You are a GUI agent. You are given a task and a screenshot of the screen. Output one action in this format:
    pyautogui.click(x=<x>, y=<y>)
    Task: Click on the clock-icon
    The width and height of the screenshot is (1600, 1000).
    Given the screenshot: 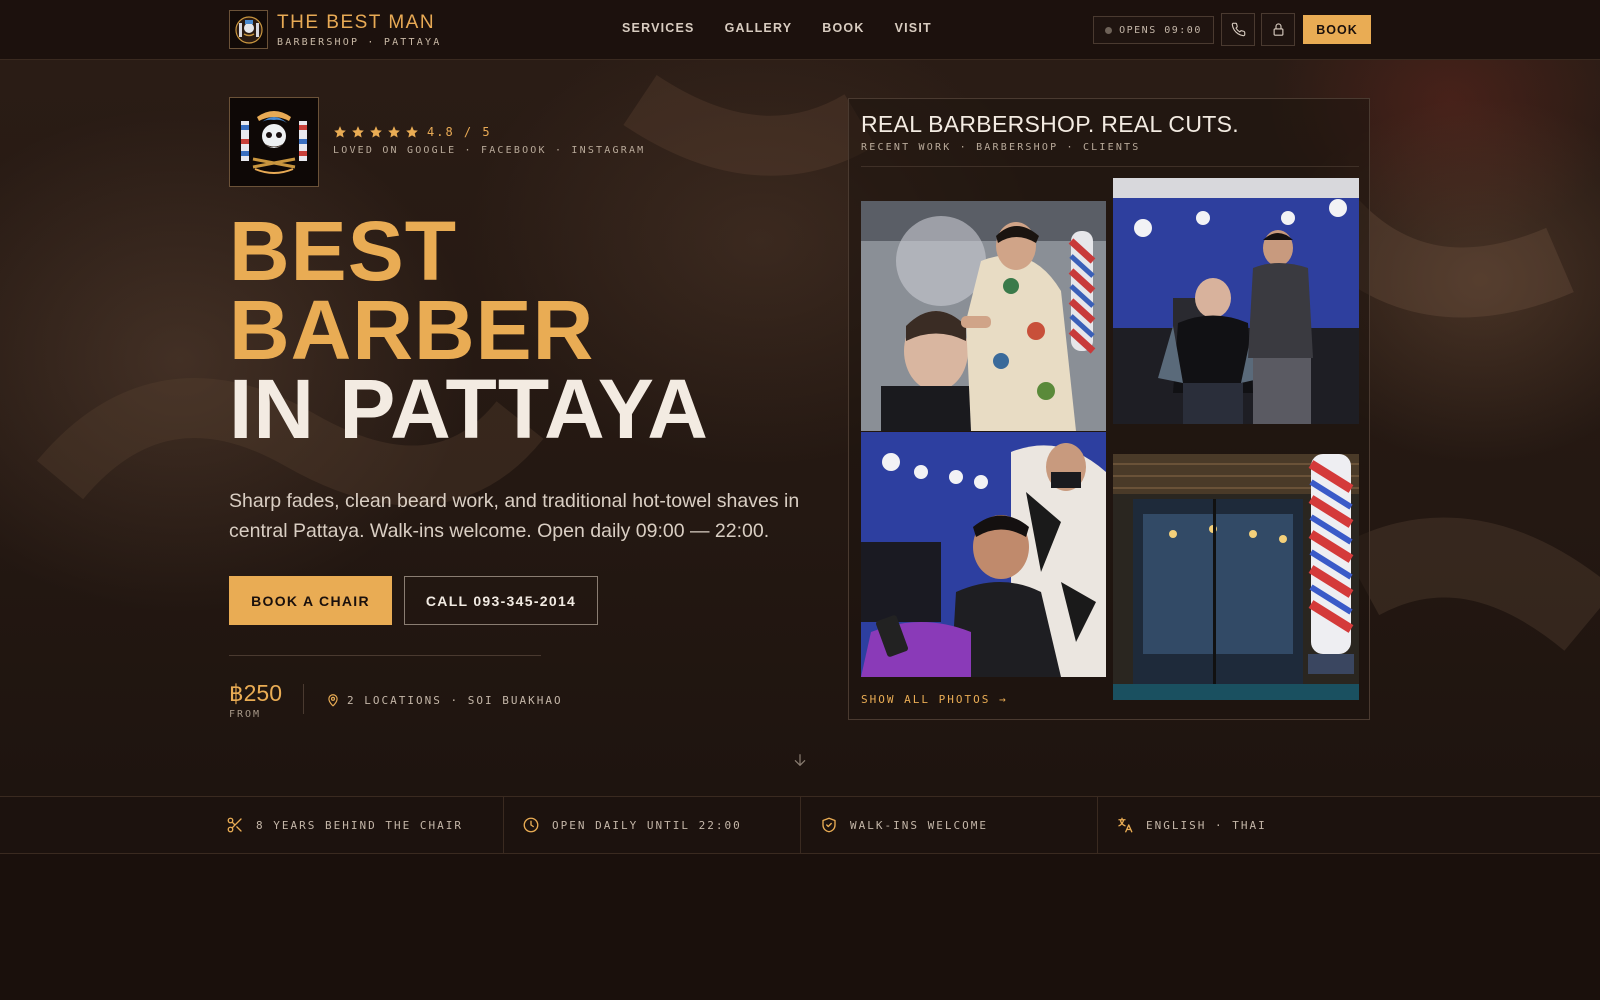 What is the action you would take?
    pyautogui.click(x=531, y=825)
    